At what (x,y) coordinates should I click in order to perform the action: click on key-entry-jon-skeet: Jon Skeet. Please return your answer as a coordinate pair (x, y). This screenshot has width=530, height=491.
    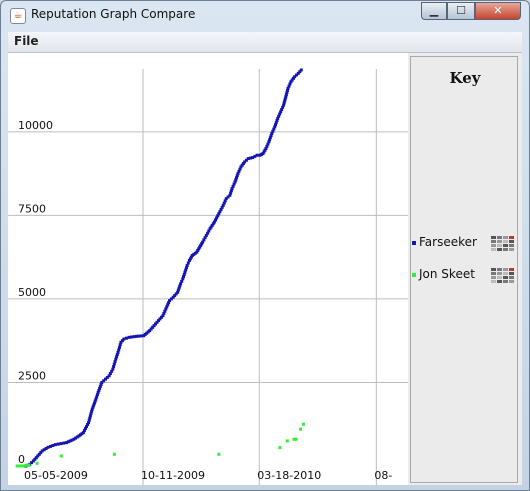
    Looking at the image, I should click on (465, 276).